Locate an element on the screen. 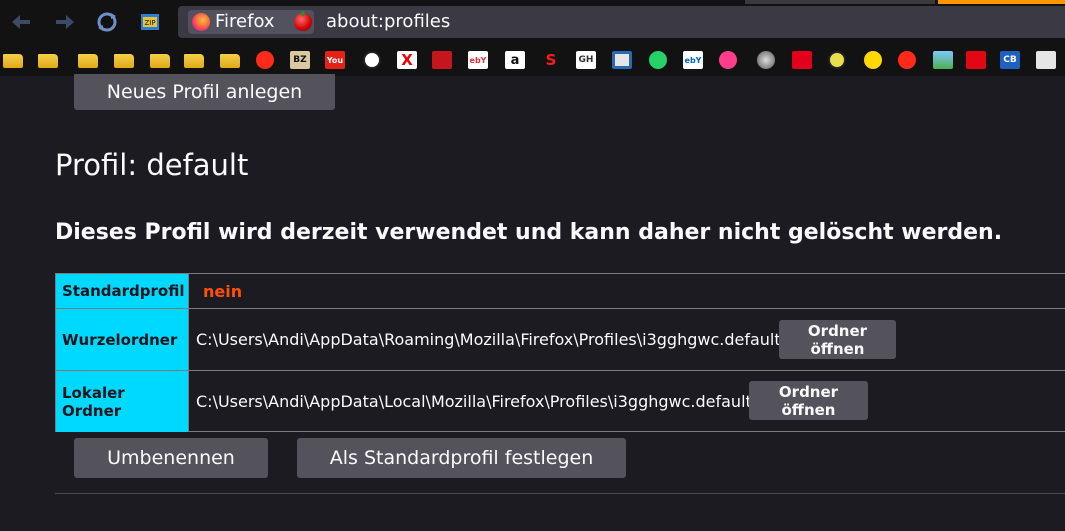  tab-strip-edge is located at coordinates (840, 2).